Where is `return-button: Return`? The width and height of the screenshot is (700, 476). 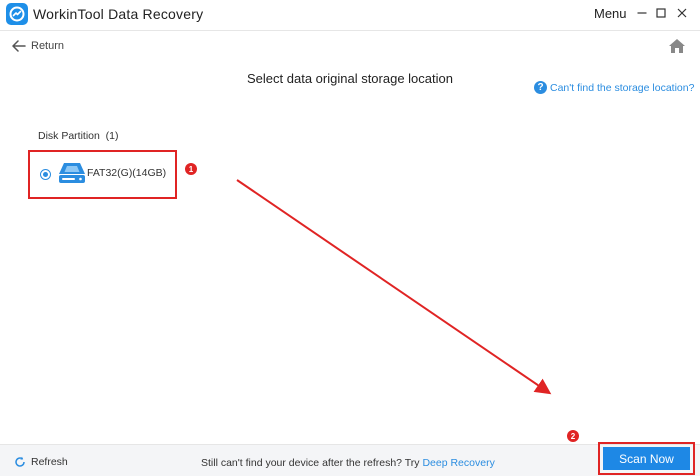 return-button: Return is located at coordinates (38, 46).